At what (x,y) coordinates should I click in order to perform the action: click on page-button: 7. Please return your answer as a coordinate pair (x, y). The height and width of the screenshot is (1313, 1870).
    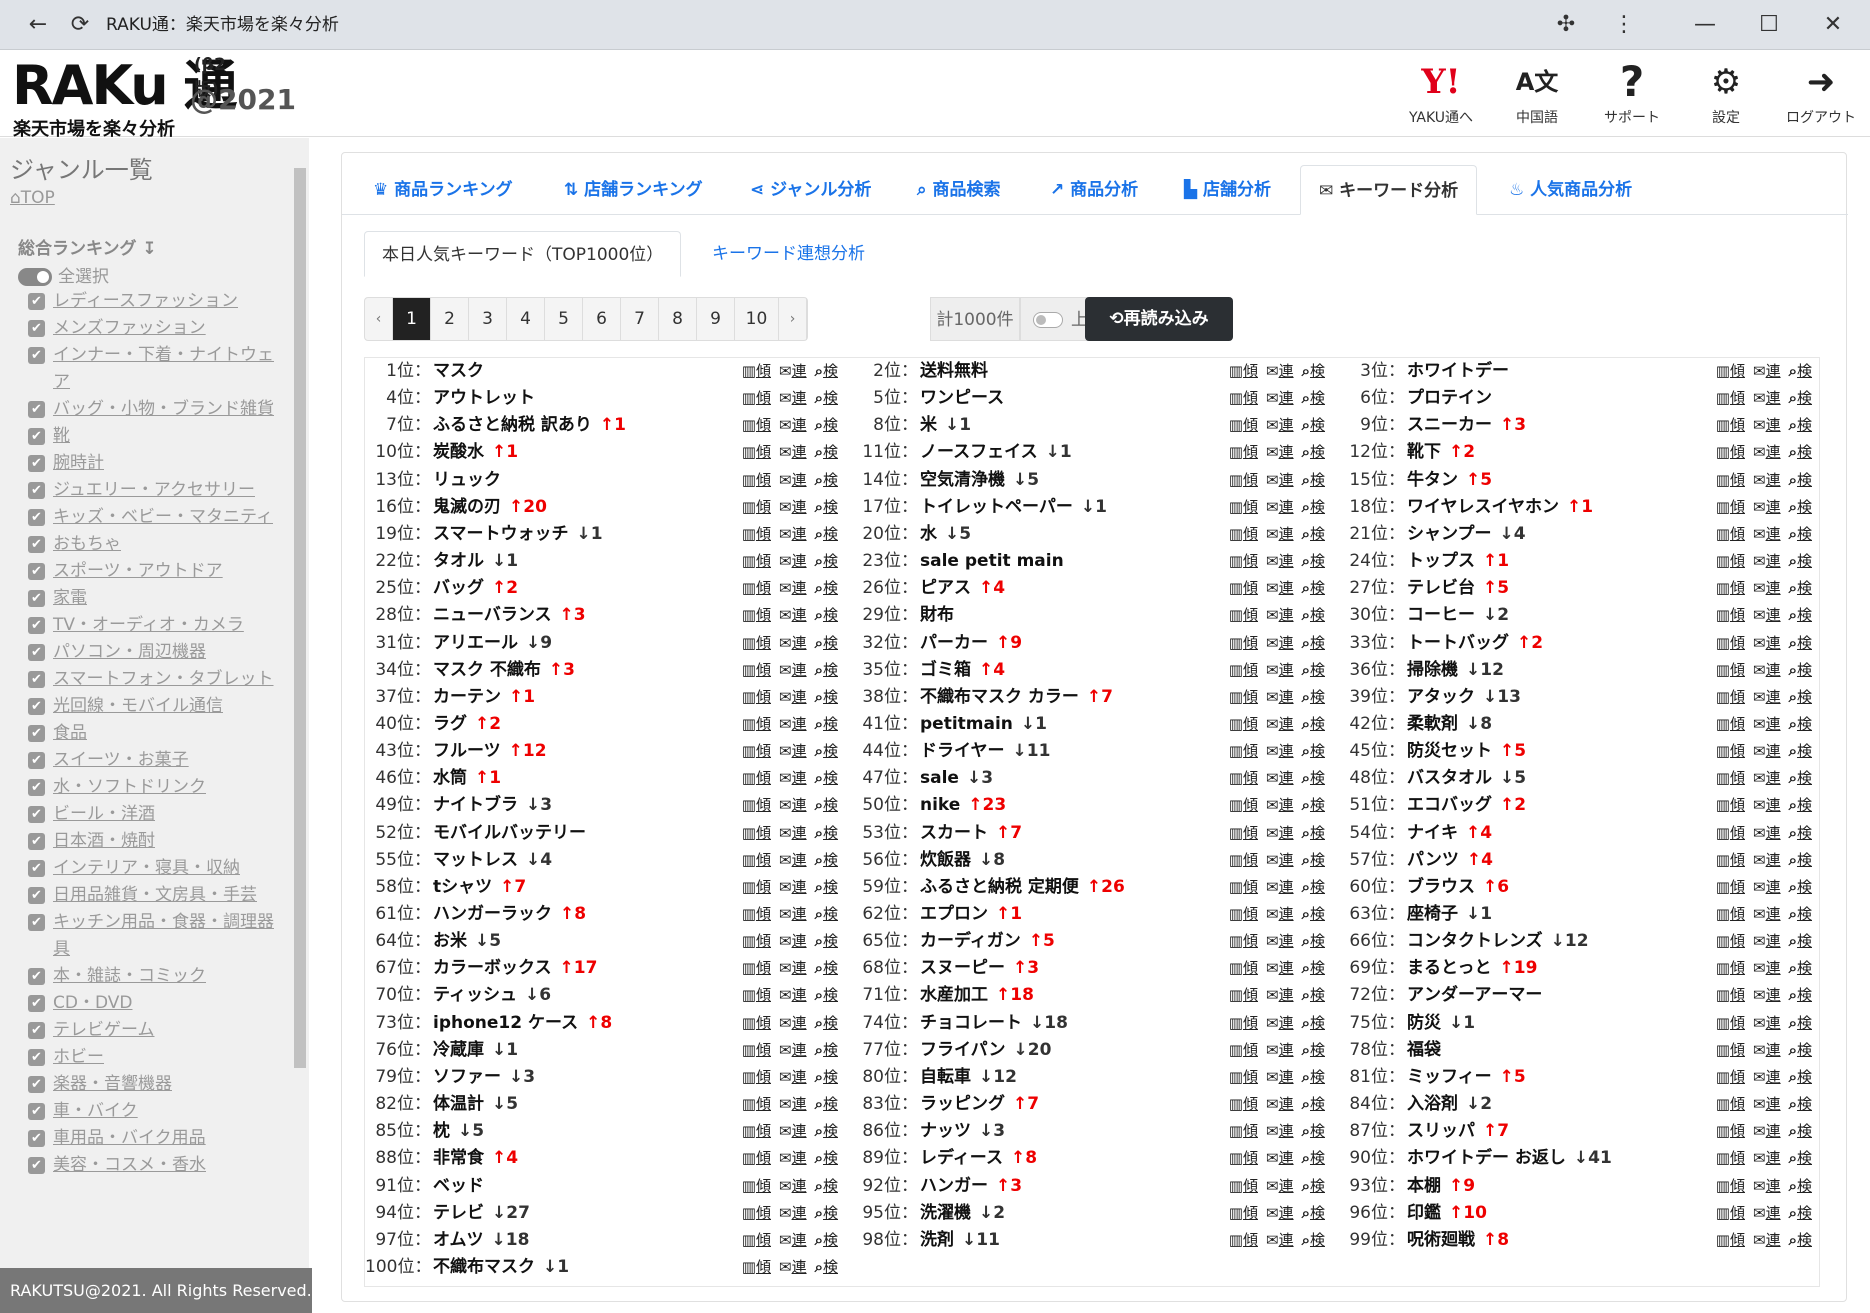
    Looking at the image, I should click on (640, 319).